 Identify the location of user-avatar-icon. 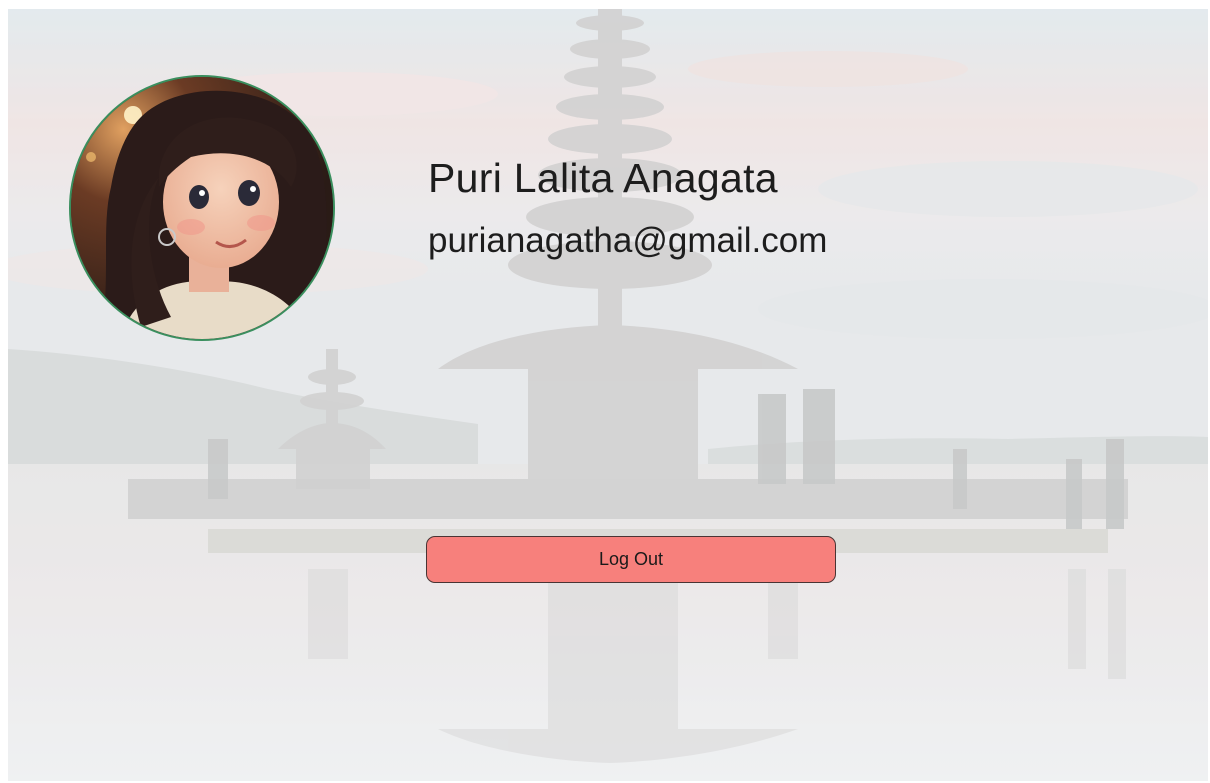
(202, 208).